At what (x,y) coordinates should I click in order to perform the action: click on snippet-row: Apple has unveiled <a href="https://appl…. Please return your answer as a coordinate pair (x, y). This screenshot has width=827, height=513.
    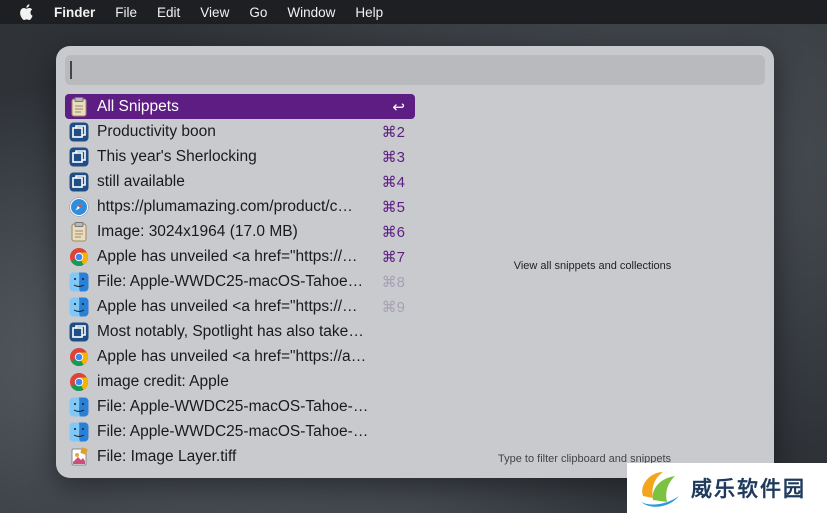
    Looking at the image, I should click on (240, 356).